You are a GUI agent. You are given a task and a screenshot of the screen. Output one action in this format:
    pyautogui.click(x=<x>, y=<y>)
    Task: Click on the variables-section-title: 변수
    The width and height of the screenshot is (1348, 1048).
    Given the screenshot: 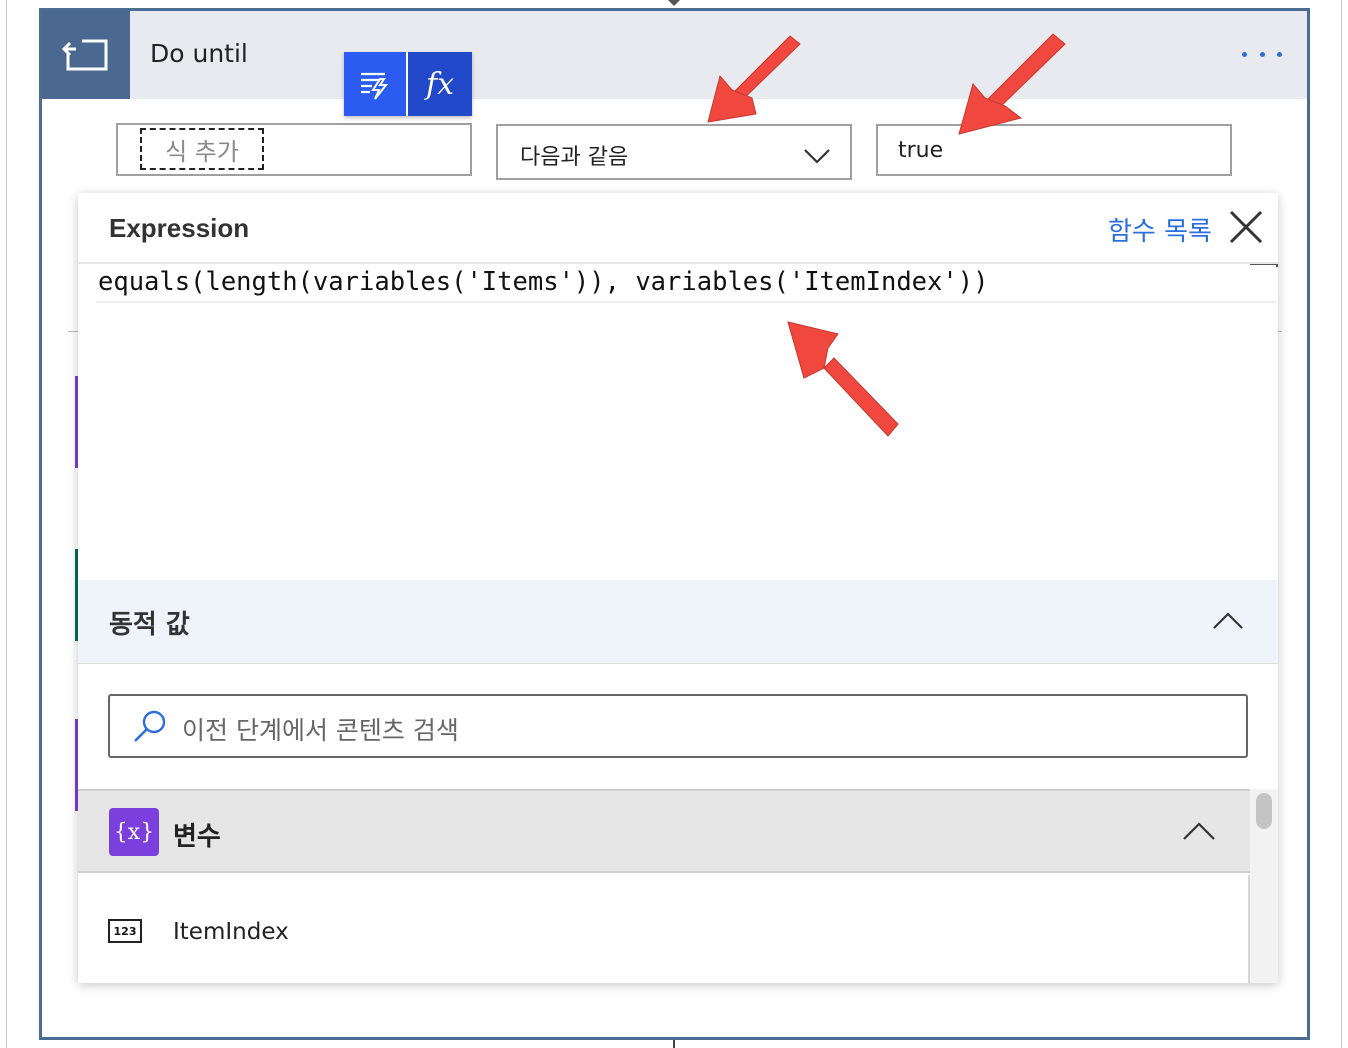 What is the action you would take?
    pyautogui.click(x=197, y=837)
    